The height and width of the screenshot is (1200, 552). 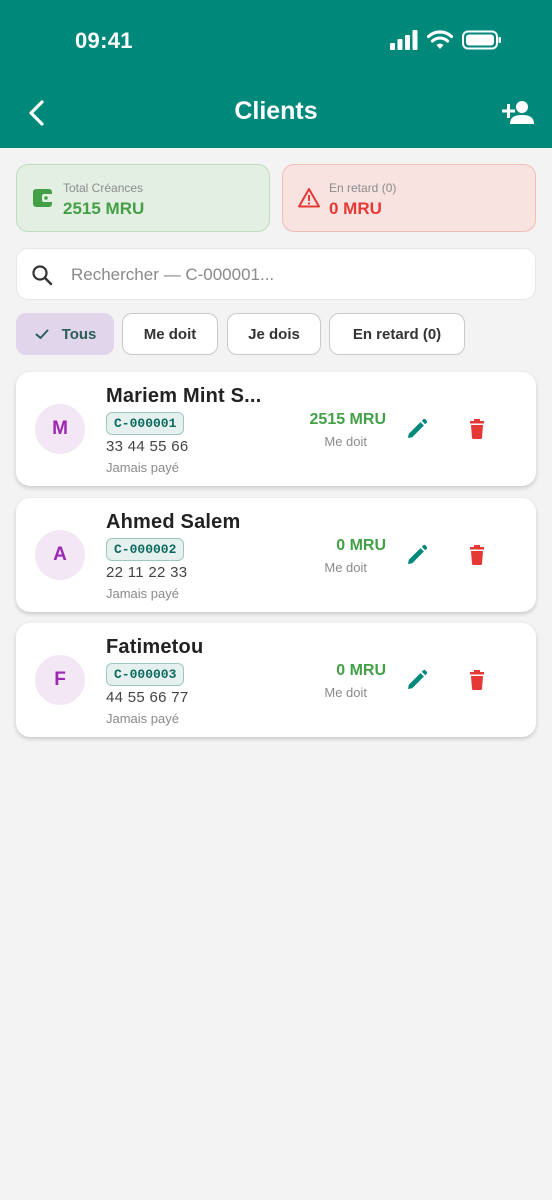 What do you see at coordinates (104, 40) in the screenshot?
I see `status-time: 09:41` at bounding box center [104, 40].